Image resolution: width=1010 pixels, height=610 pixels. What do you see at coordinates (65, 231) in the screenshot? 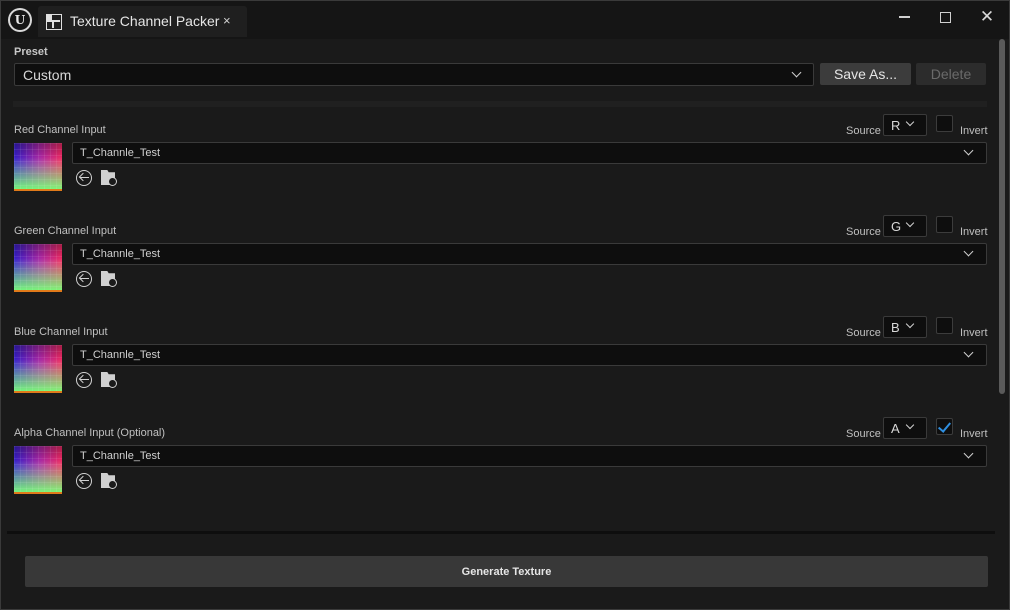
I see `channel-label: Green Channel Input` at bounding box center [65, 231].